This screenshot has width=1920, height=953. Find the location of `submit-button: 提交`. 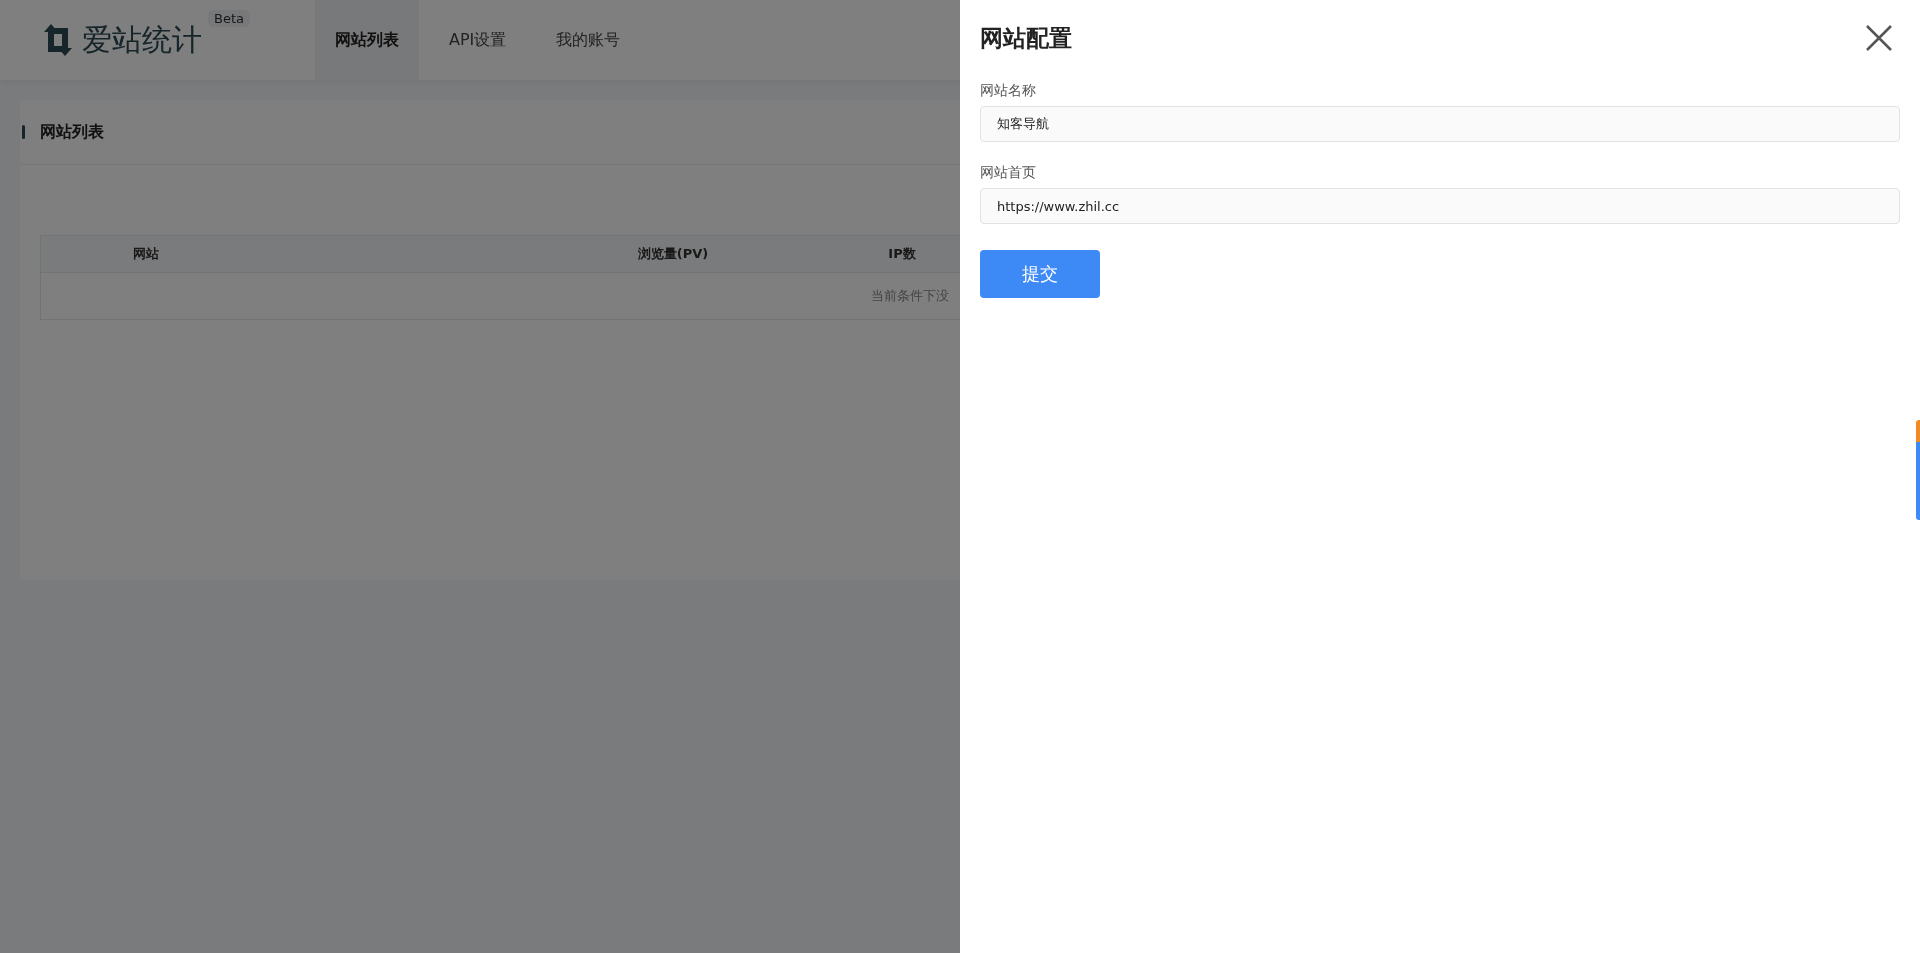

submit-button: 提交 is located at coordinates (1040, 274).